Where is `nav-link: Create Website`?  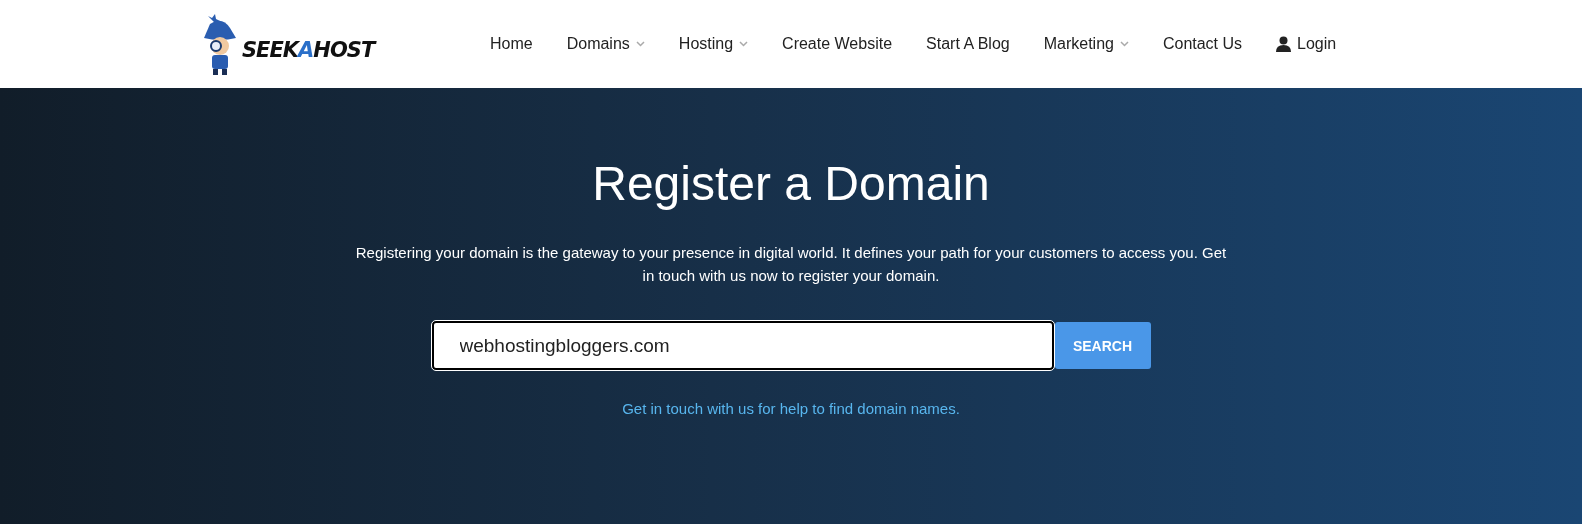
nav-link: Create Website is located at coordinates (837, 44).